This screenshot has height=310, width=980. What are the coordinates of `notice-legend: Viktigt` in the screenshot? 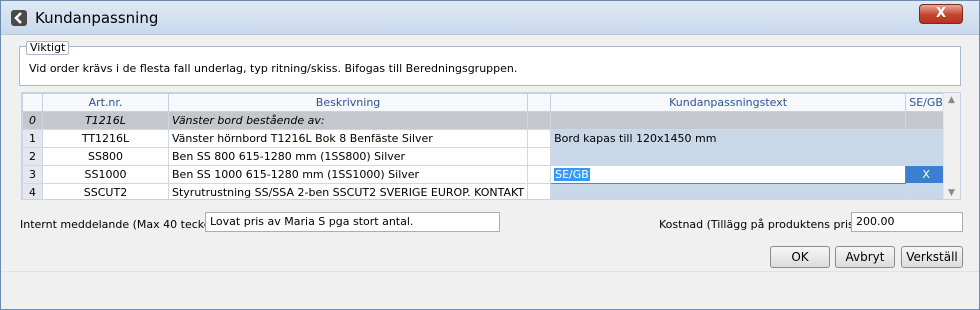 It's located at (48, 48).